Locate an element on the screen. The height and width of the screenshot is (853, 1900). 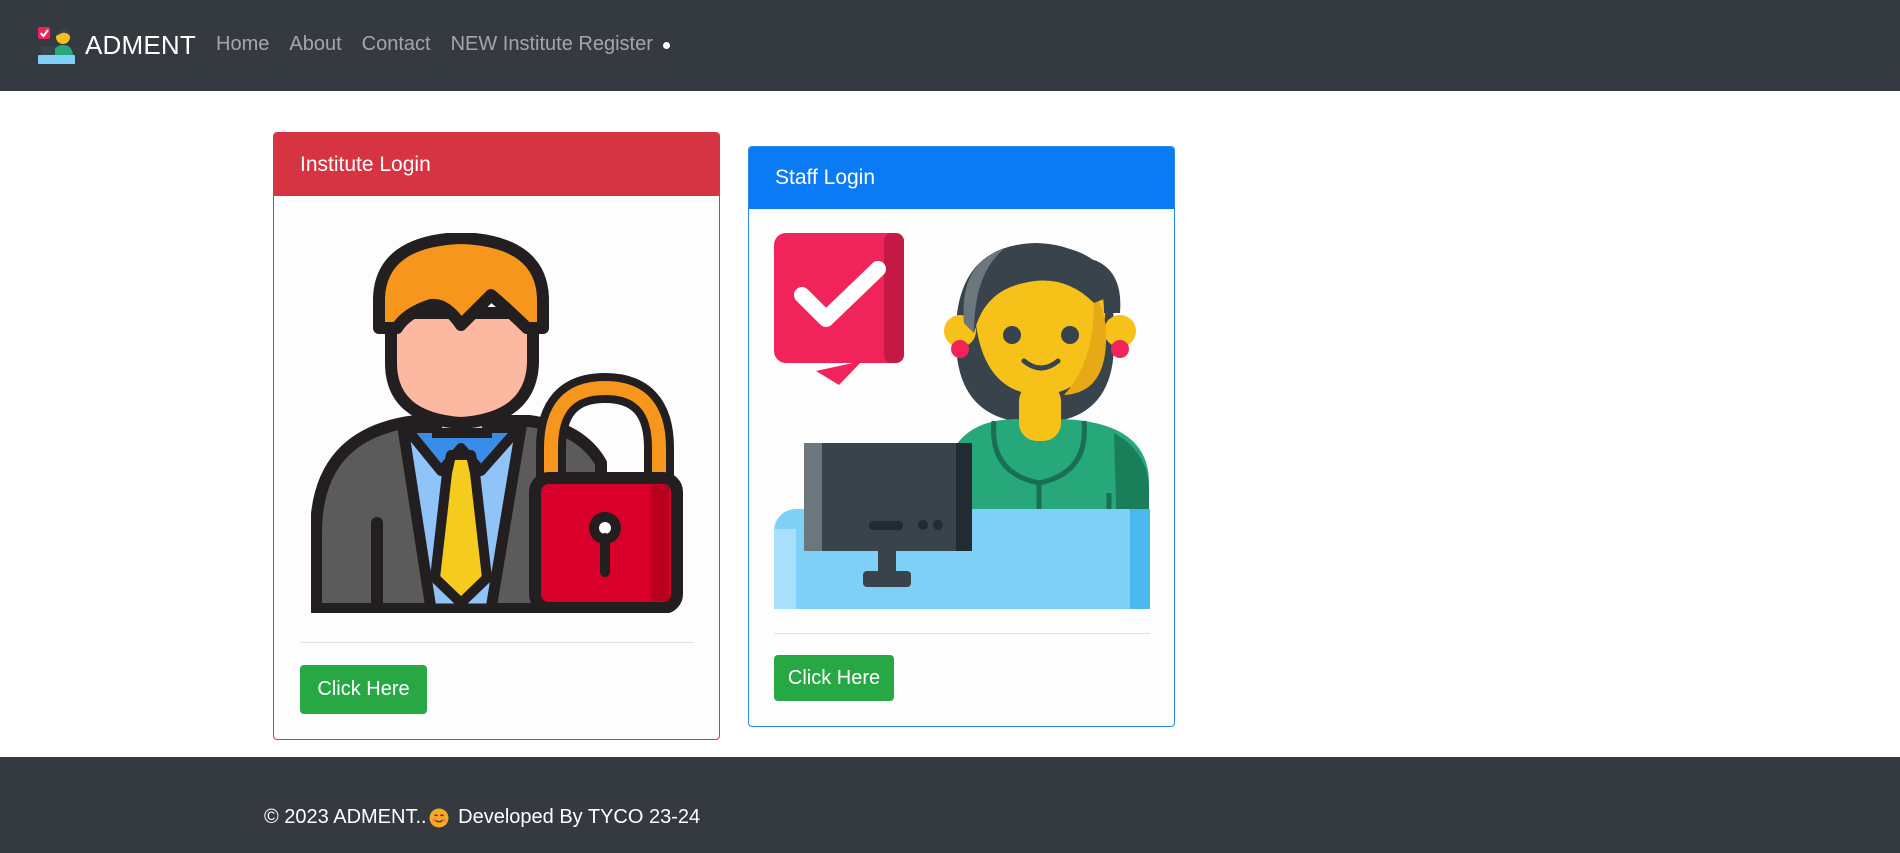
nav-home-link: Home is located at coordinates (242, 44).